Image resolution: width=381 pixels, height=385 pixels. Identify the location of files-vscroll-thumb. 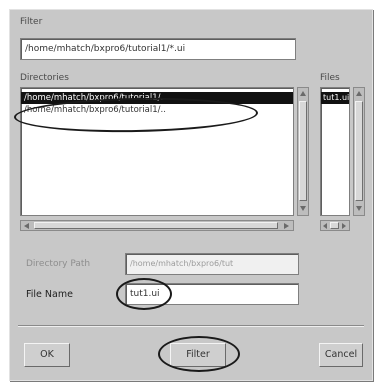
(359, 151).